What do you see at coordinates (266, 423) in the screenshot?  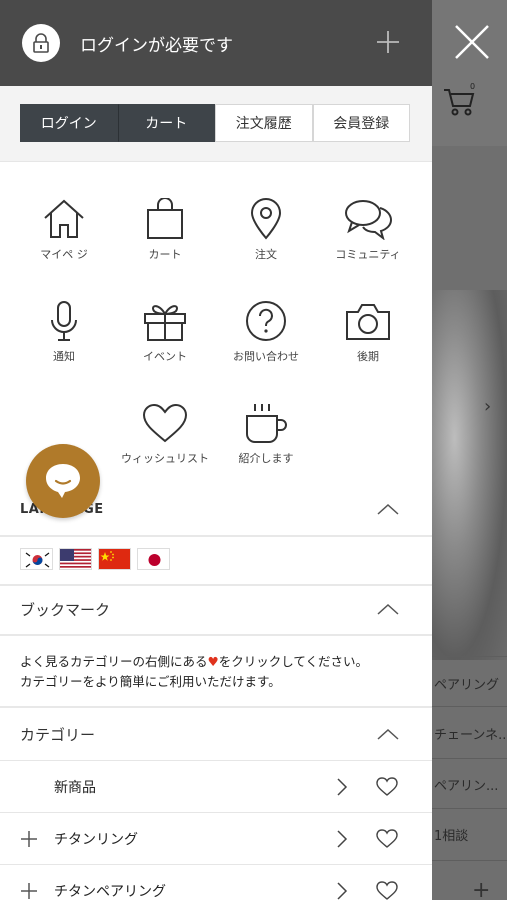 I see `coffee-cup-icon` at bounding box center [266, 423].